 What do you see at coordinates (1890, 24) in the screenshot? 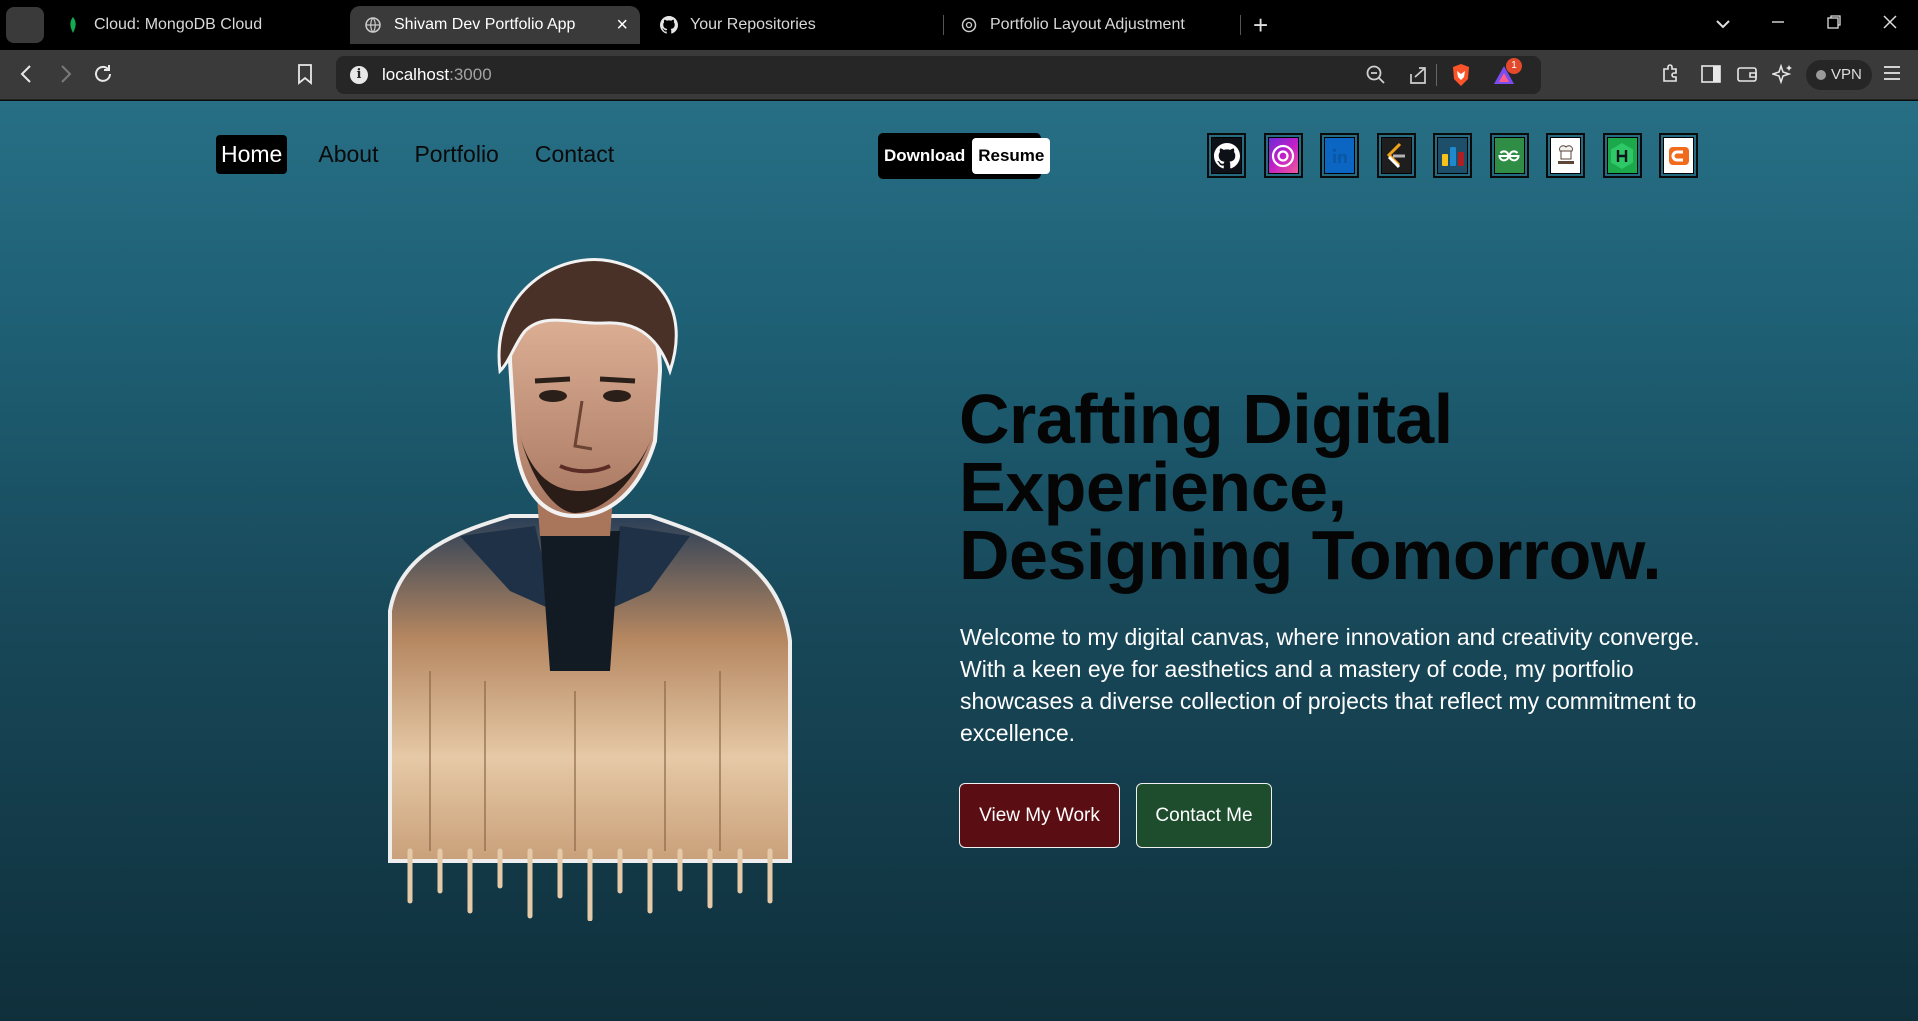
I see `window-close-icon` at bounding box center [1890, 24].